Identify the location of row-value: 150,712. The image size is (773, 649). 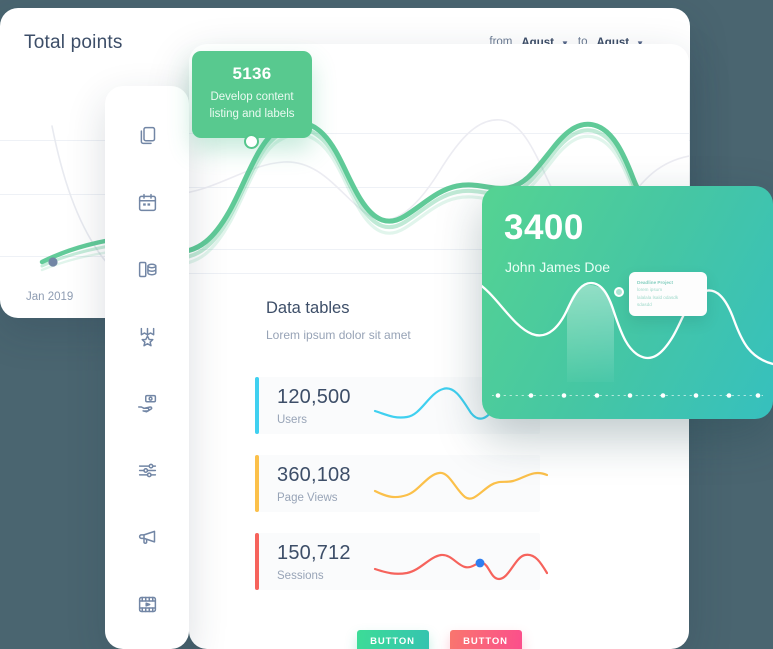
(314, 552).